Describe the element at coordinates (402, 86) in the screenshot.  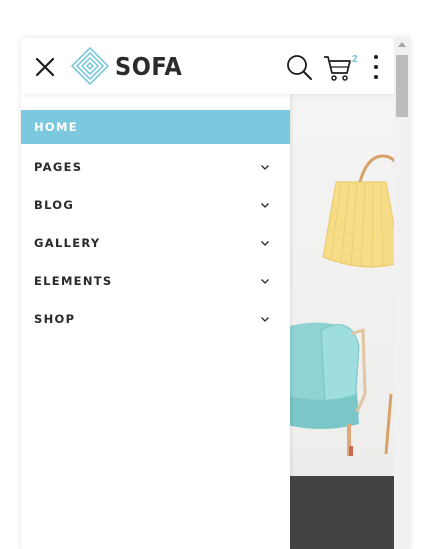
I see `scroll-thumb` at that location.